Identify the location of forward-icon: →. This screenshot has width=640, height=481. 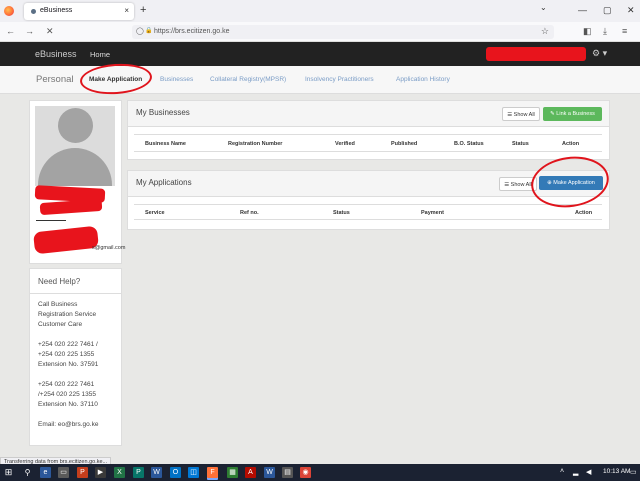
(29, 31).